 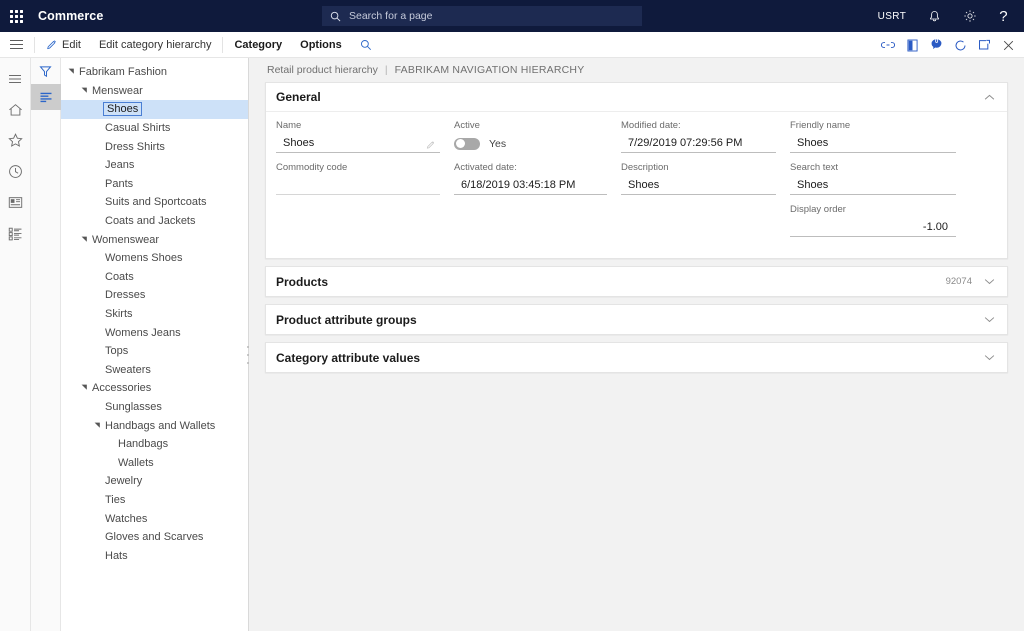 I want to click on display-order-input, so click(x=873, y=227).